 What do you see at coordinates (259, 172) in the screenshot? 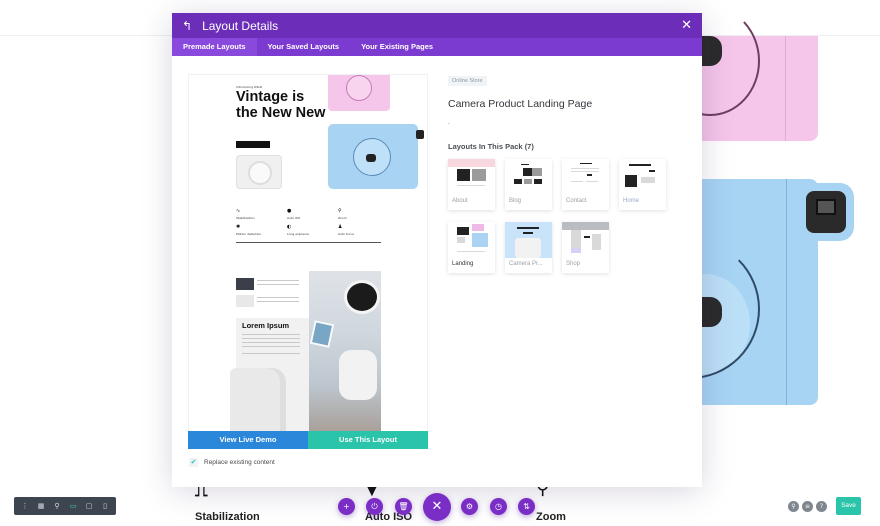
I see `preview-white-camera` at bounding box center [259, 172].